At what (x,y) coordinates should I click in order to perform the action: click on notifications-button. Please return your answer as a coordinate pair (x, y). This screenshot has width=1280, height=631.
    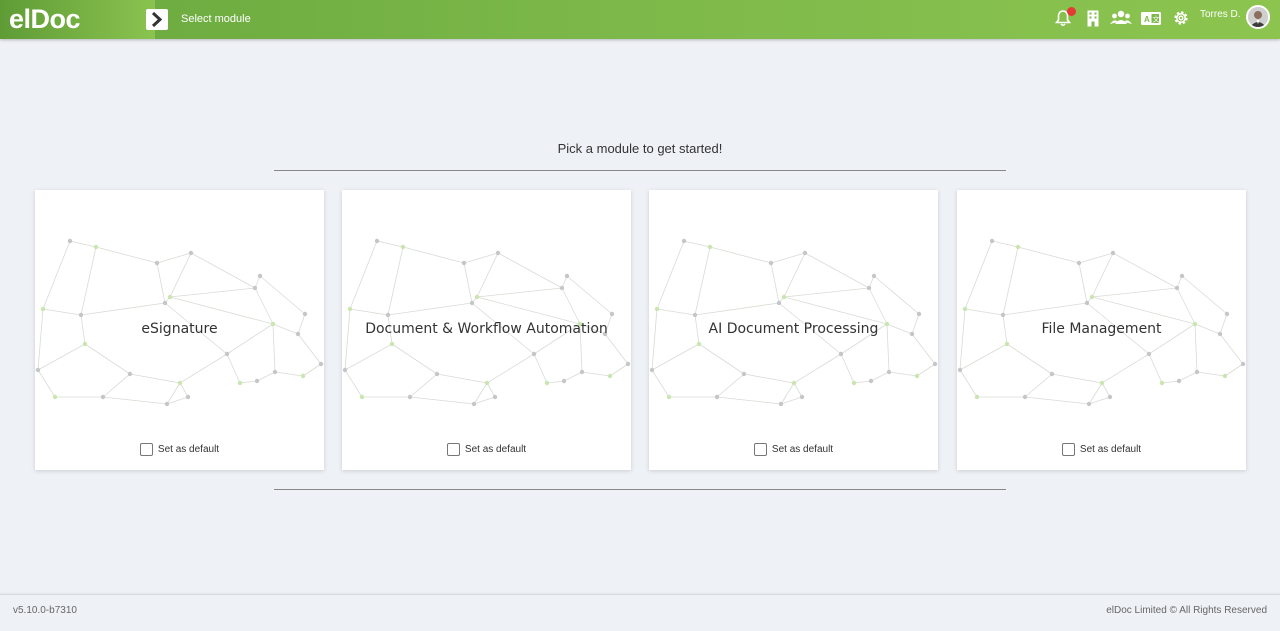
    Looking at the image, I should click on (1065, 18).